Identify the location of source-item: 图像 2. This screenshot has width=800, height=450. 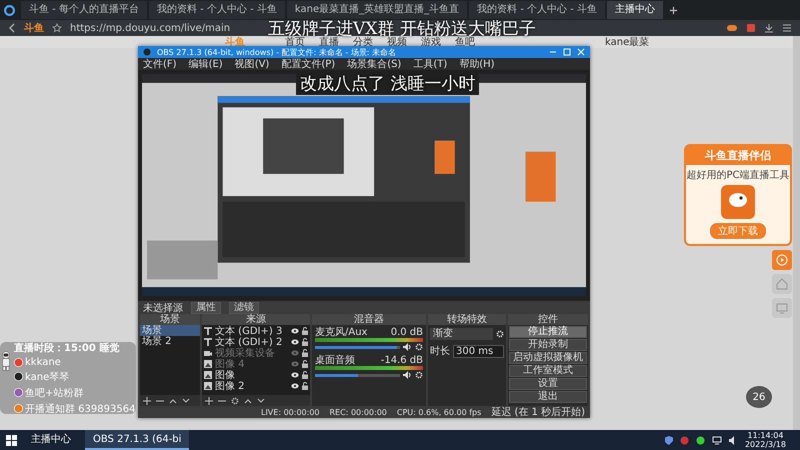
(251, 385).